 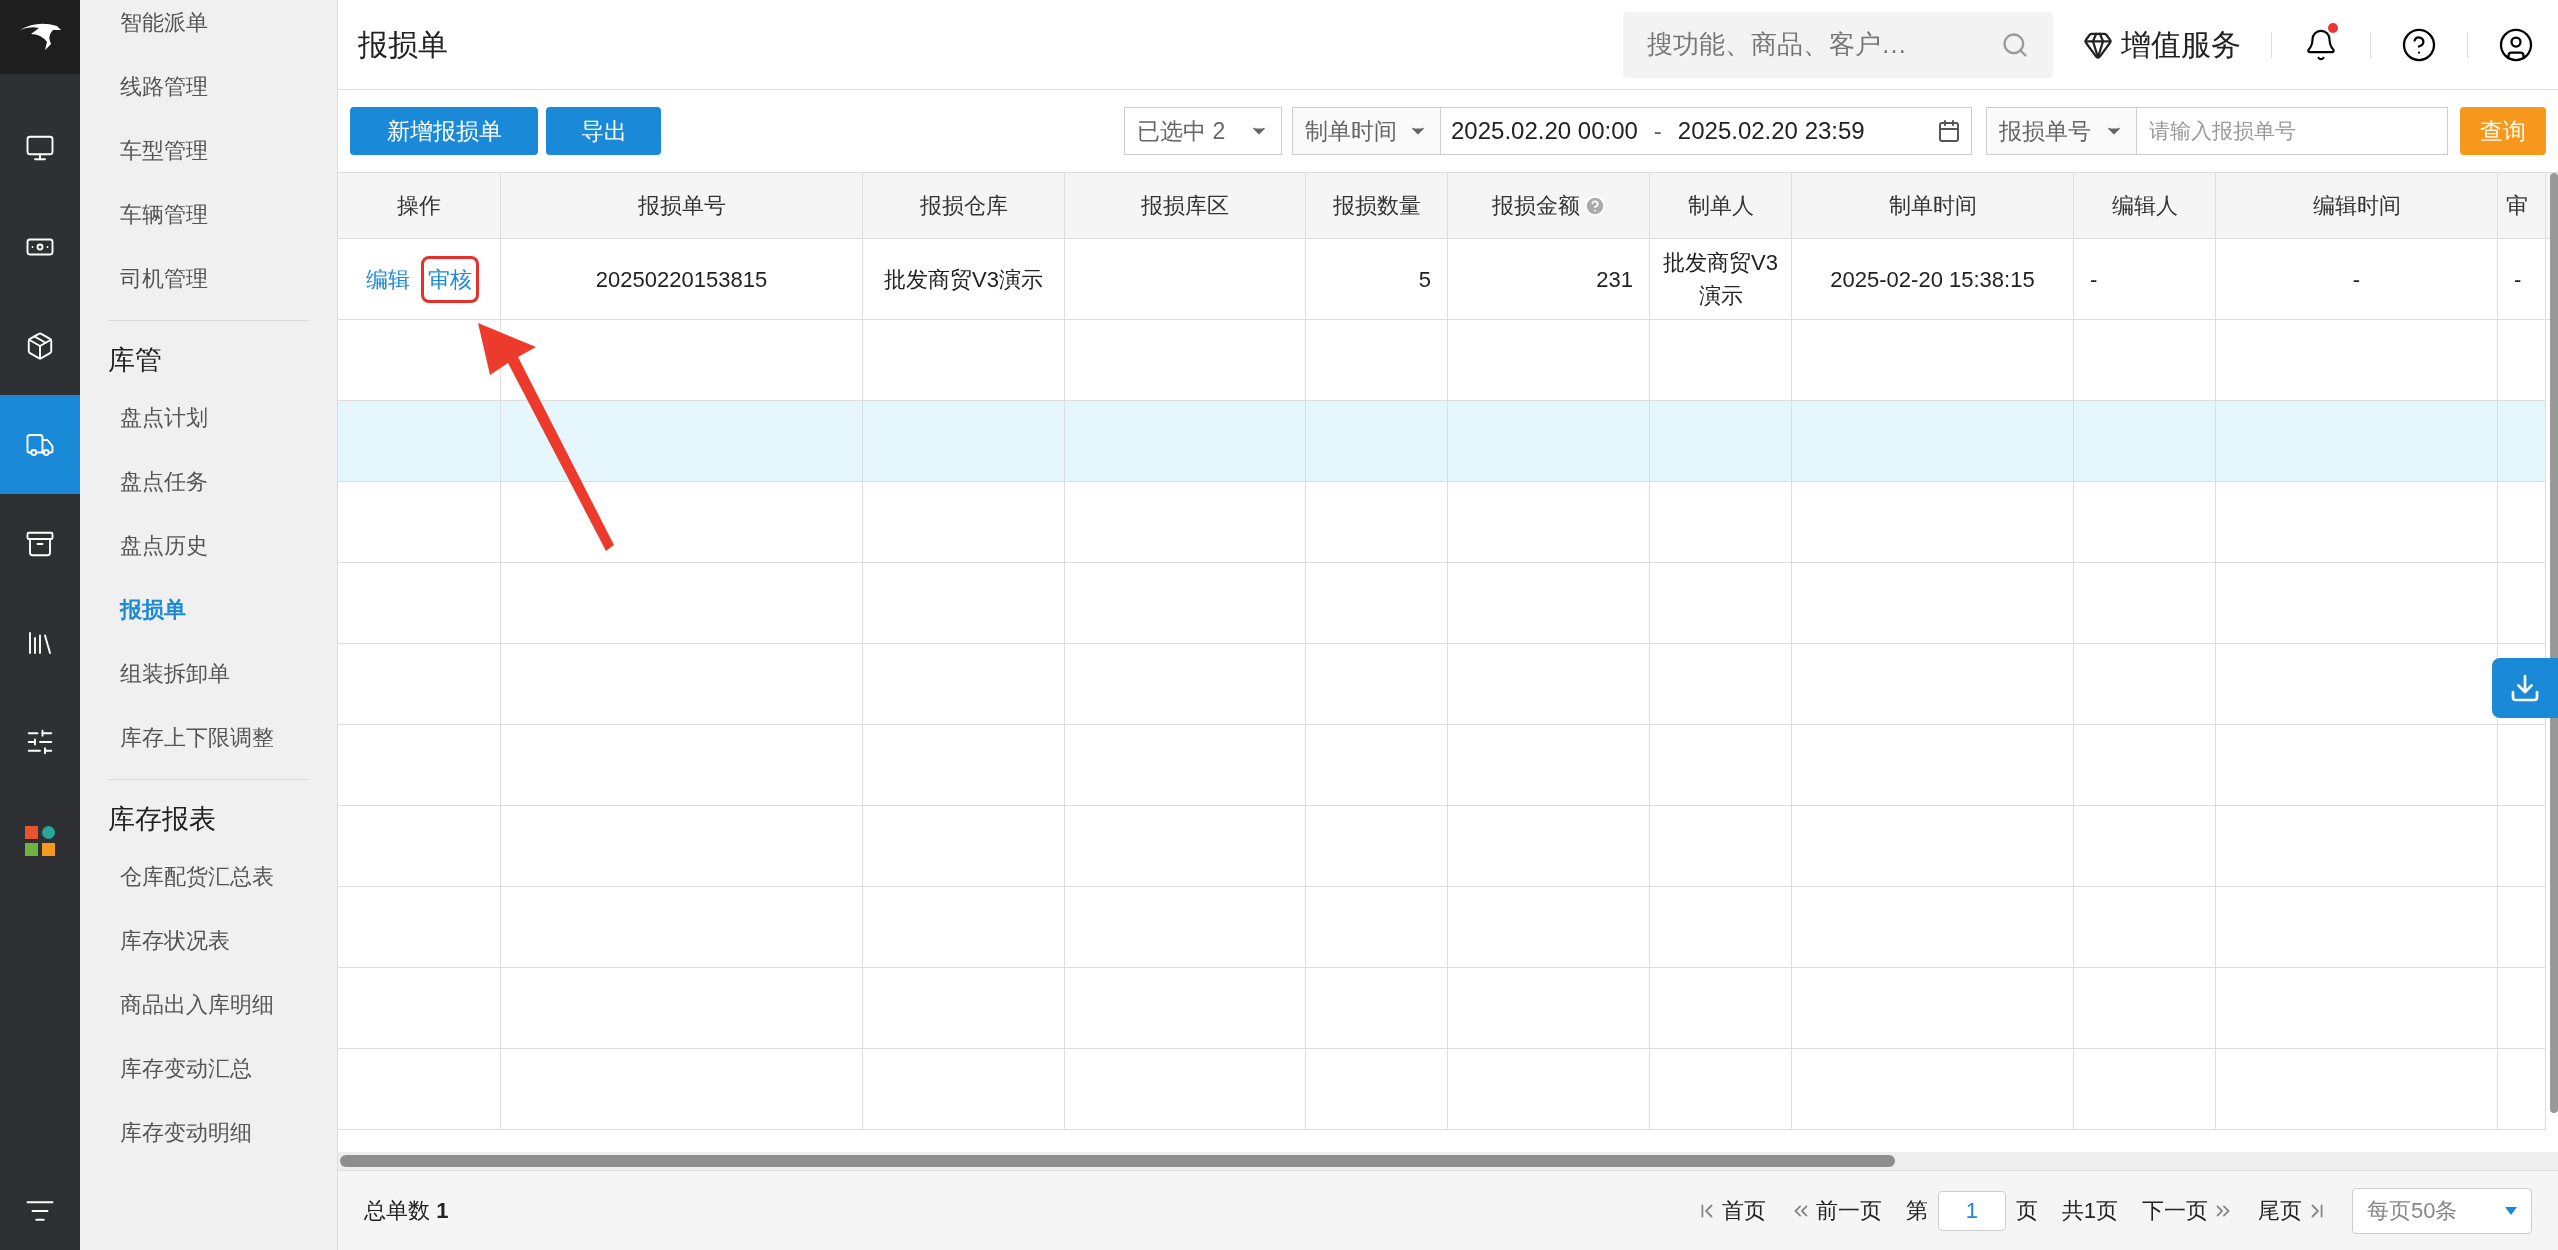 What do you see at coordinates (450, 279) in the screenshot?
I see `action-link: 审核` at bounding box center [450, 279].